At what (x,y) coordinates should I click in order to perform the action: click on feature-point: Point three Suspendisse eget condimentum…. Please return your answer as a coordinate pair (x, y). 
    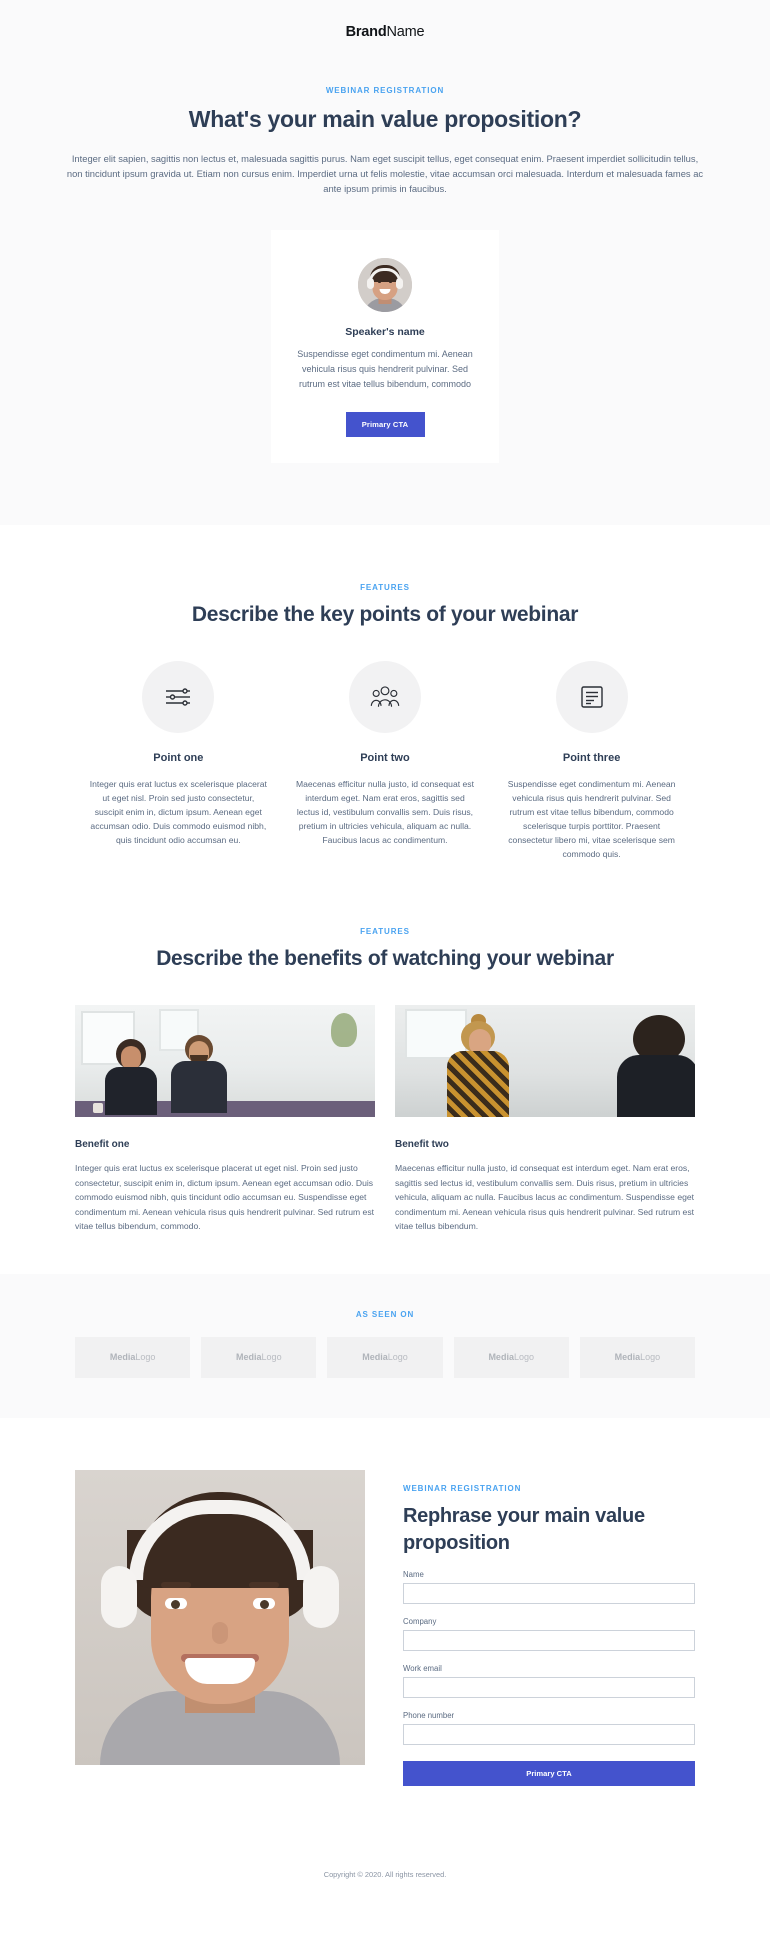
    Looking at the image, I should click on (591, 761).